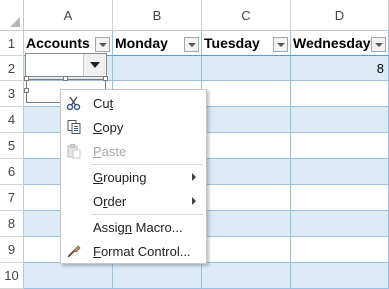 Image resolution: width=389 pixels, height=289 pixels. What do you see at coordinates (157, 276) in the screenshot?
I see `cell-b10` at bounding box center [157, 276].